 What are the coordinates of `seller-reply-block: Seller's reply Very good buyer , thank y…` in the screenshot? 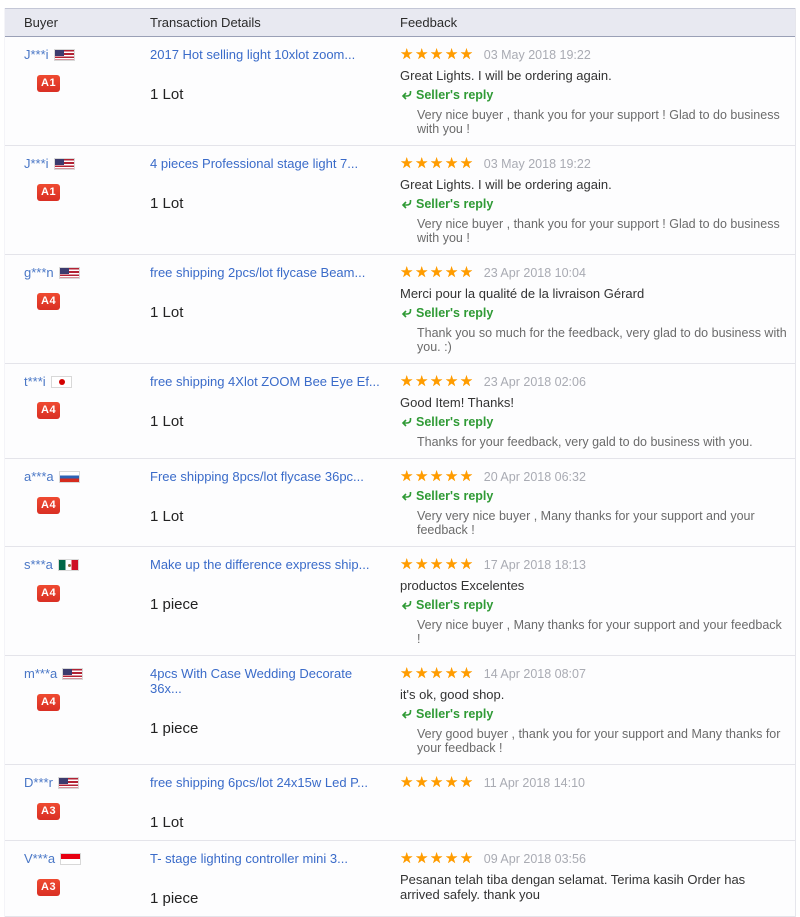 It's located at (593, 731).